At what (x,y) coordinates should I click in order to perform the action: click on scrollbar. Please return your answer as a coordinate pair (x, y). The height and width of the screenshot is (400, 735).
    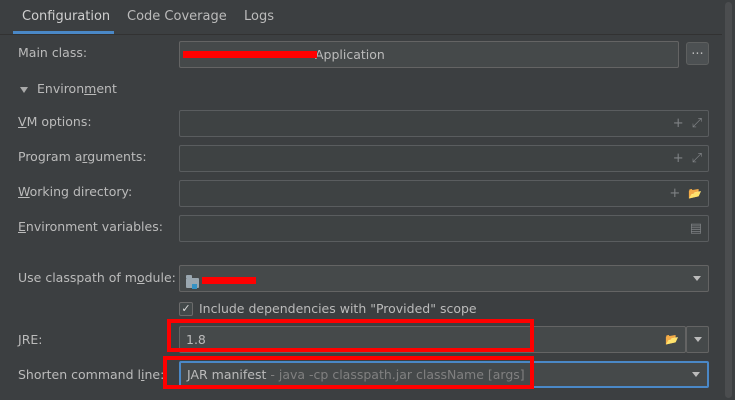
    Looking at the image, I should click on (729, 200).